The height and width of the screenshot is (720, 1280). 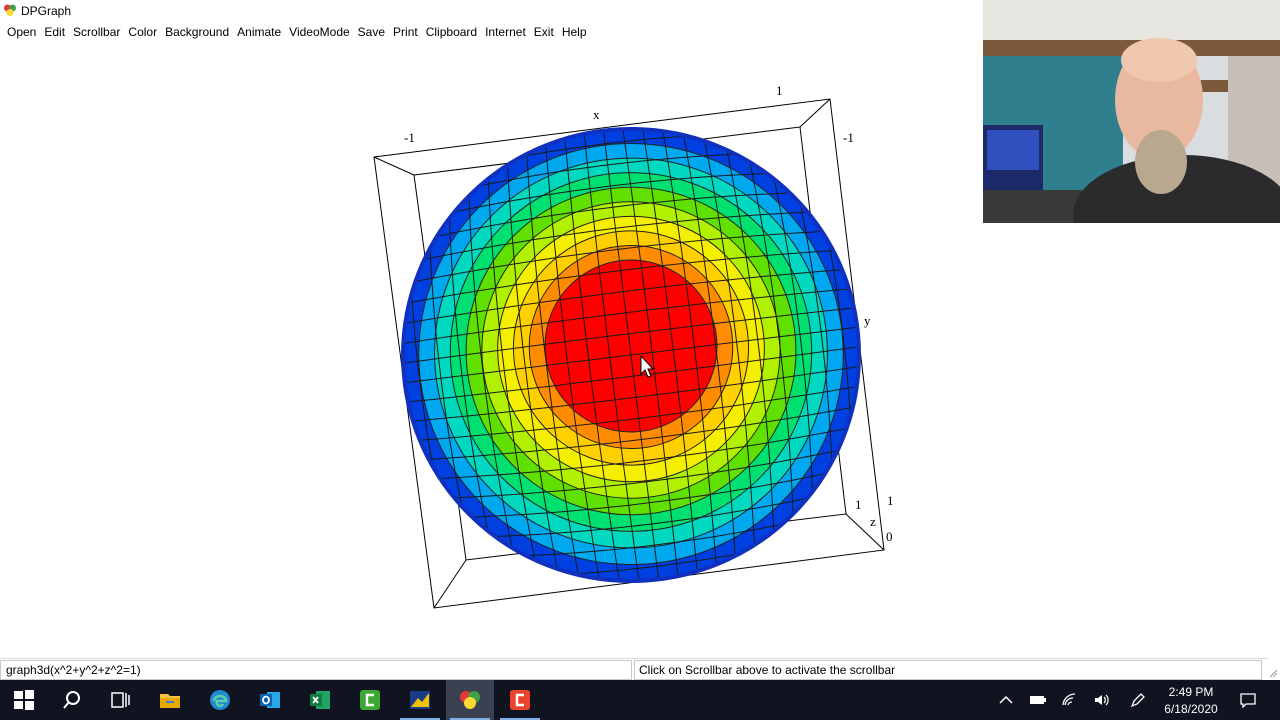 I want to click on pen-icon, so click(x=1137, y=700).